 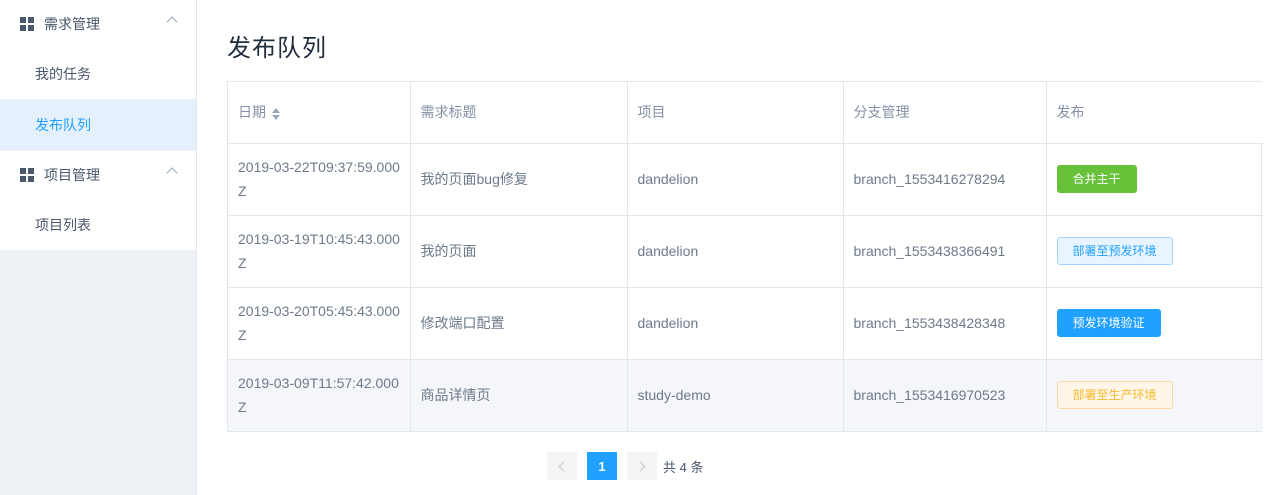 What do you see at coordinates (735, 113) in the screenshot?
I see `column-header-project: 项目` at bounding box center [735, 113].